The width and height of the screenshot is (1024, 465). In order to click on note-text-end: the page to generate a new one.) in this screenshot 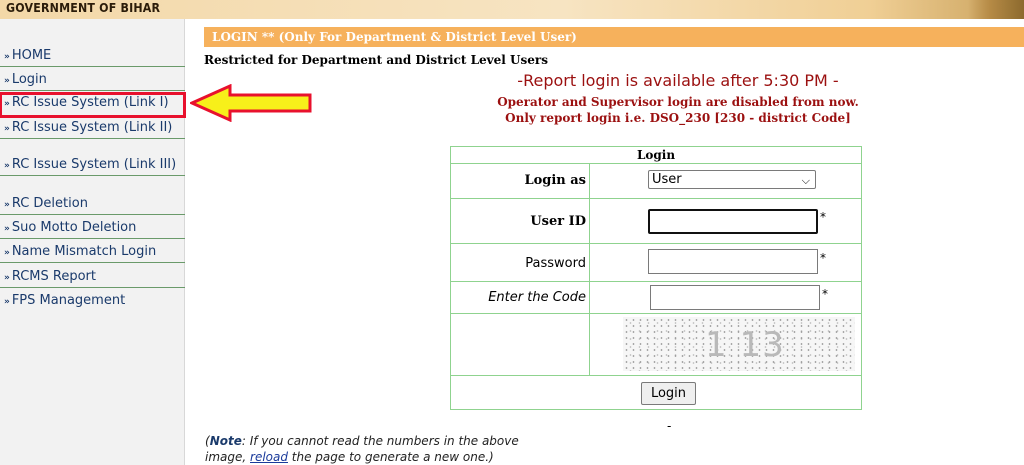, I will do `click(390, 457)`.